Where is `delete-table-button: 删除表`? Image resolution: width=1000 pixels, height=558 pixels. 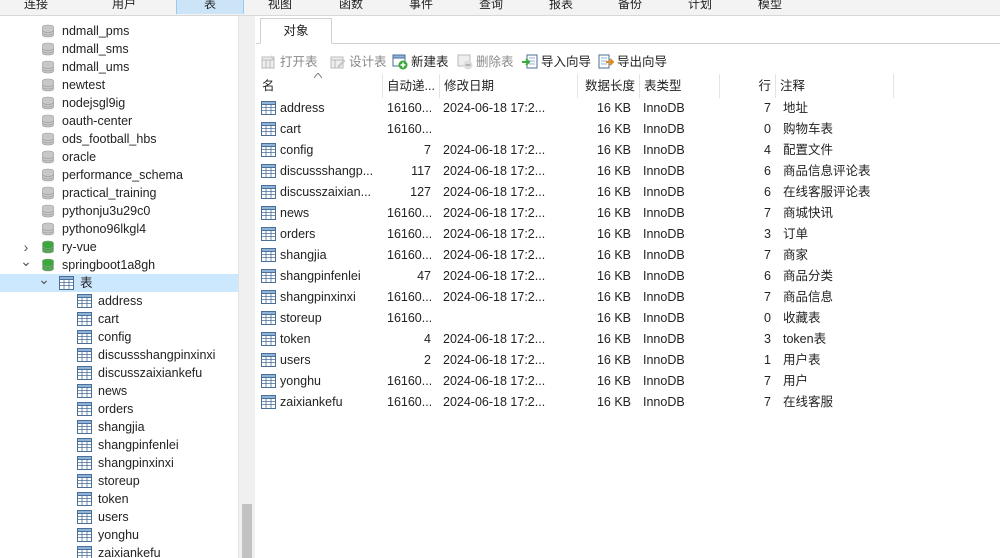
delete-table-button: 删除表 is located at coordinates (488, 62).